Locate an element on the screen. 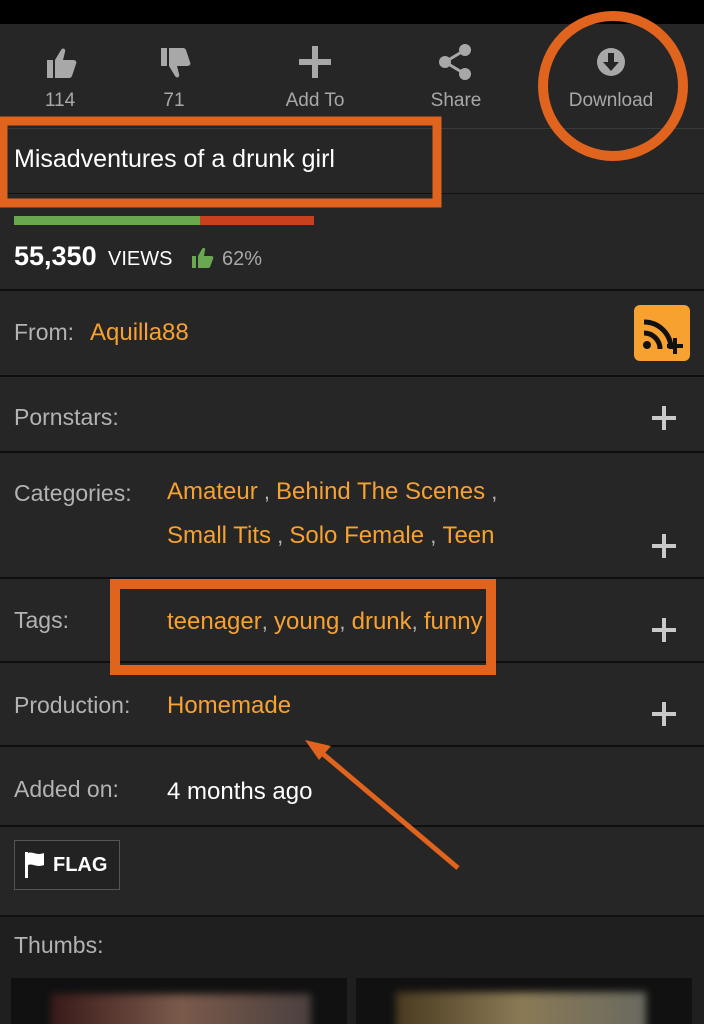 The image size is (704, 1024). tag-link: teenager is located at coordinates (214, 621).